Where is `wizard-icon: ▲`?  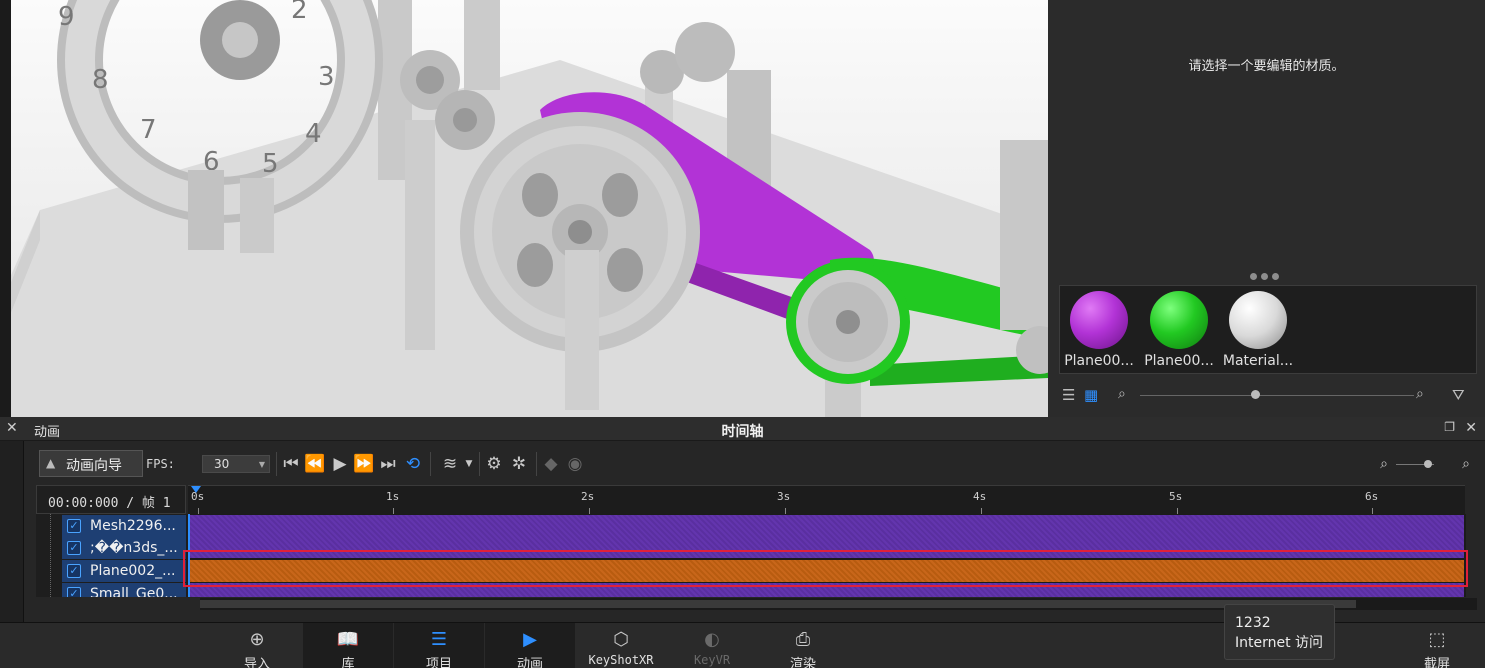
wizard-icon: ▲ is located at coordinates (51, 463).